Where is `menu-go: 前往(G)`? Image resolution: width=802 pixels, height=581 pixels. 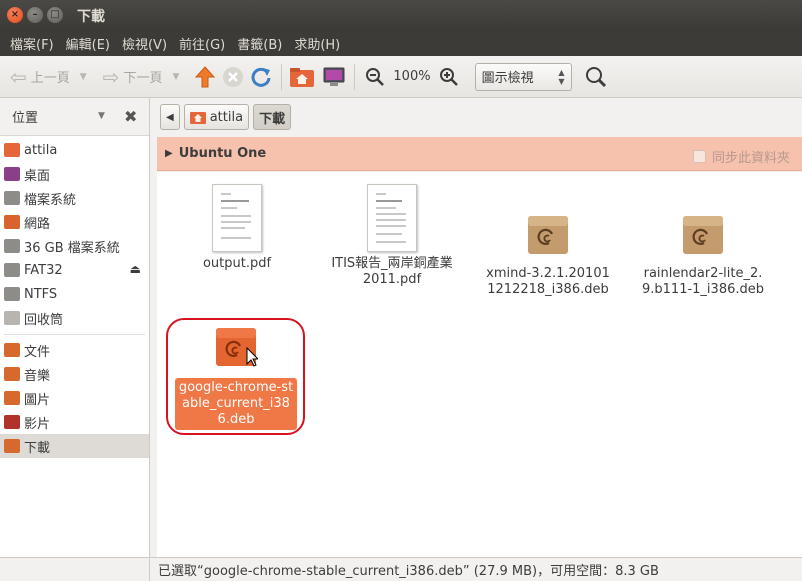
menu-go: 前往(G) is located at coordinates (202, 43).